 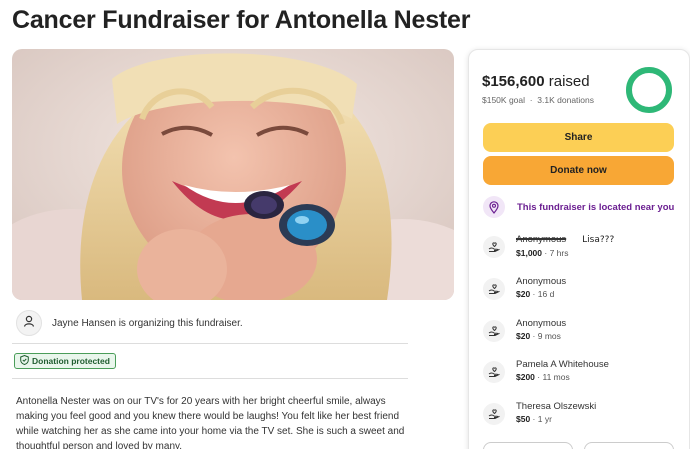 I want to click on person-icon, so click(x=29, y=323).